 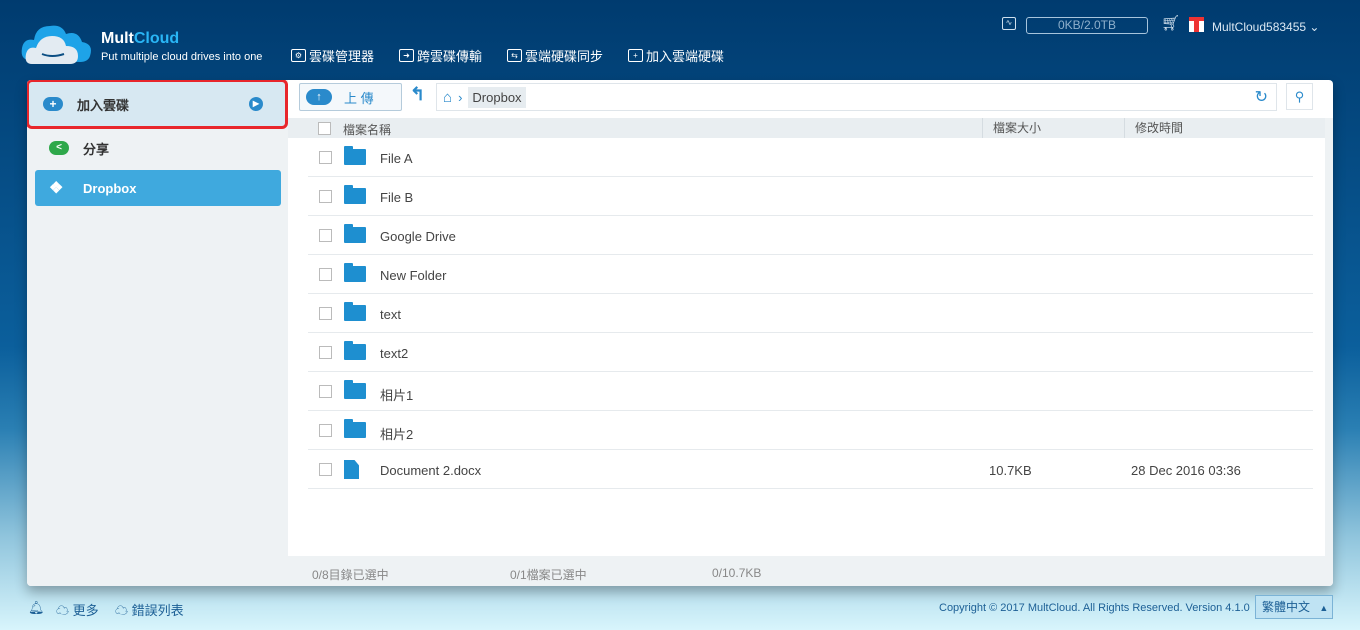 I want to click on scrollbar, so click(x=1329, y=352).